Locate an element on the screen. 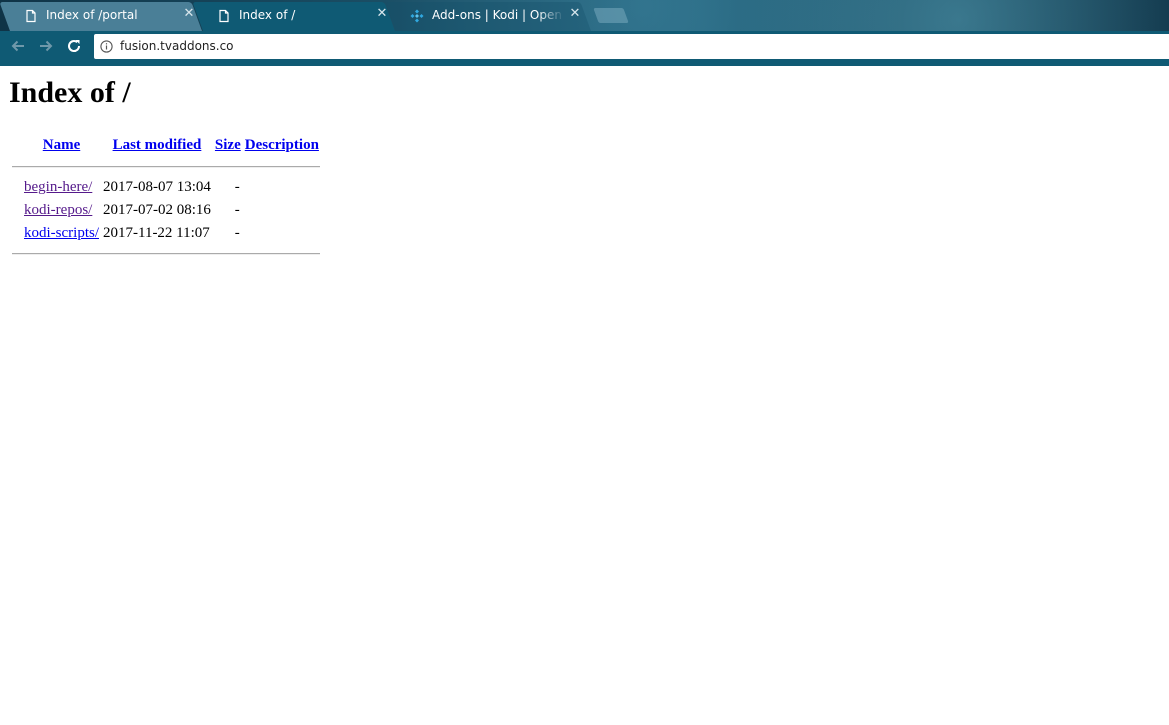  table-row: begin-here/ 2017-08-07 13:04 - is located at coordinates (166, 187).